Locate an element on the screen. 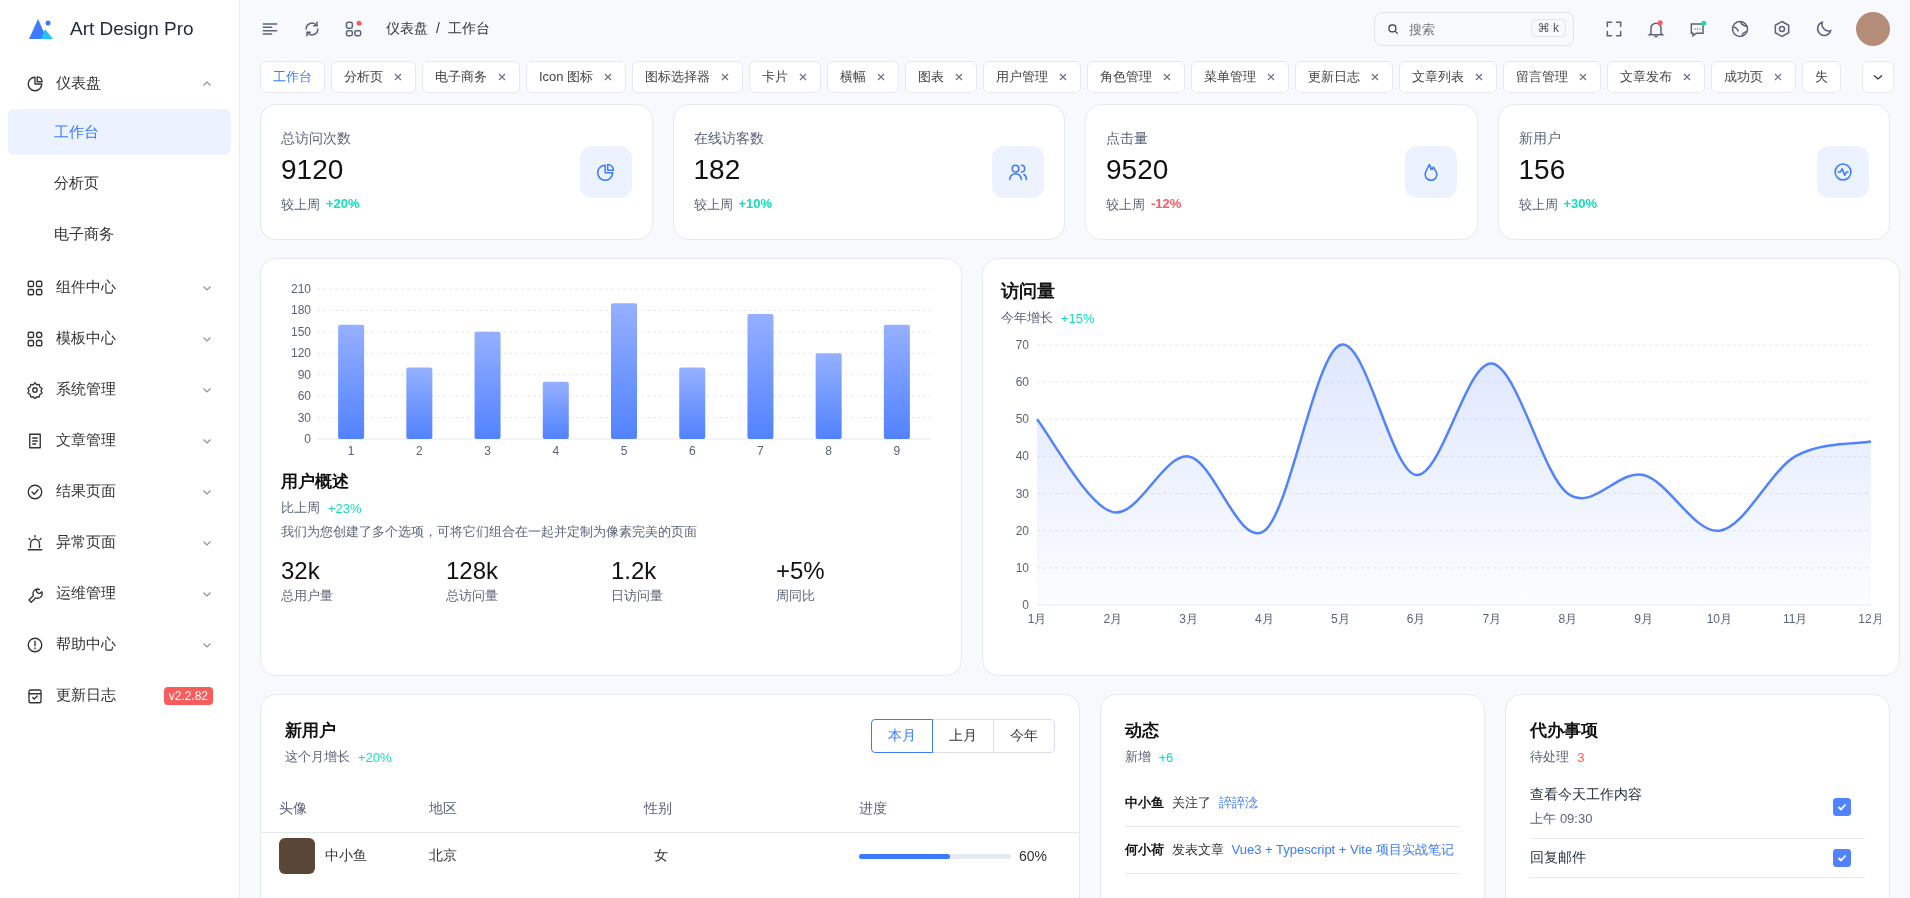 The width and height of the screenshot is (1910, 898). settings-icon is located at coordinates (1782, 29).